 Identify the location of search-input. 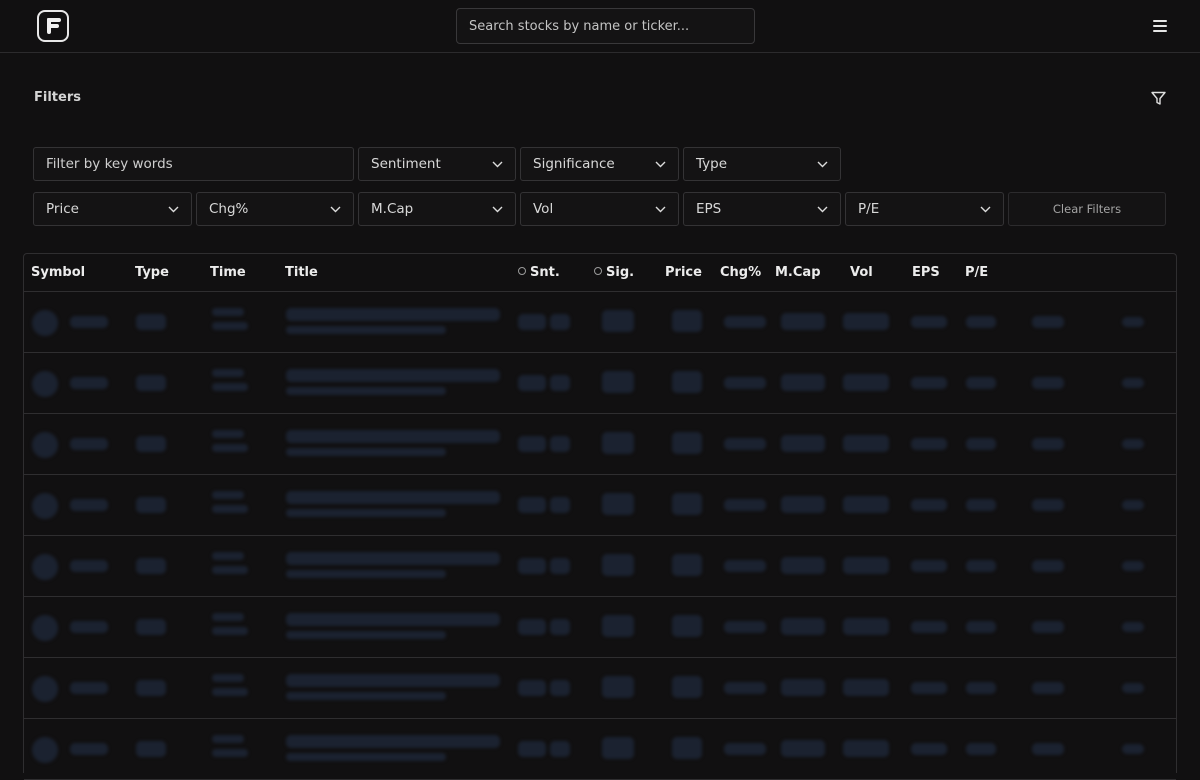
(605, 26).